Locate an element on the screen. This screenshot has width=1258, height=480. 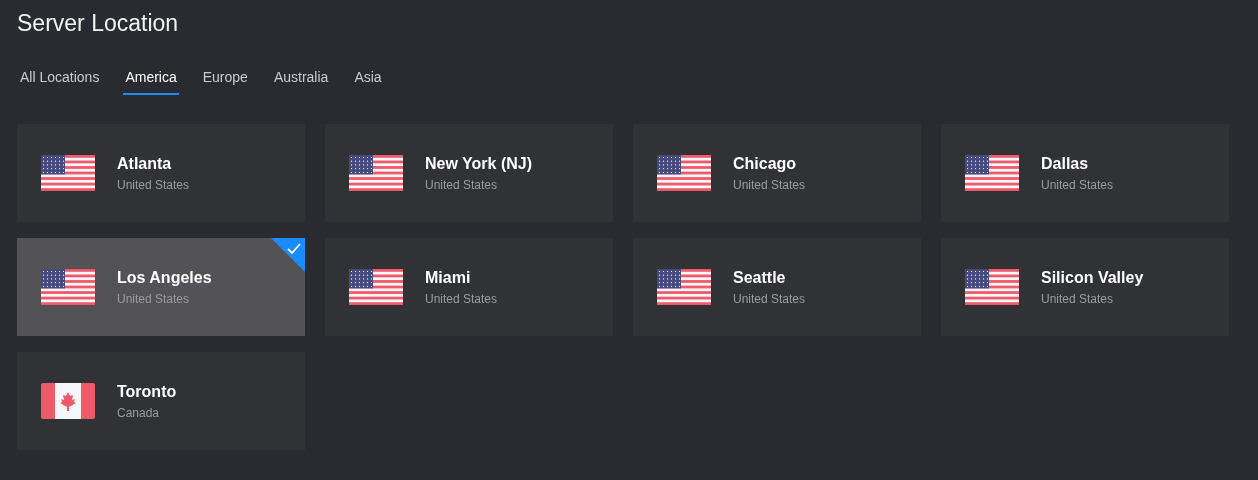
city-name: Dallas is located at coordinates (1065, 163).